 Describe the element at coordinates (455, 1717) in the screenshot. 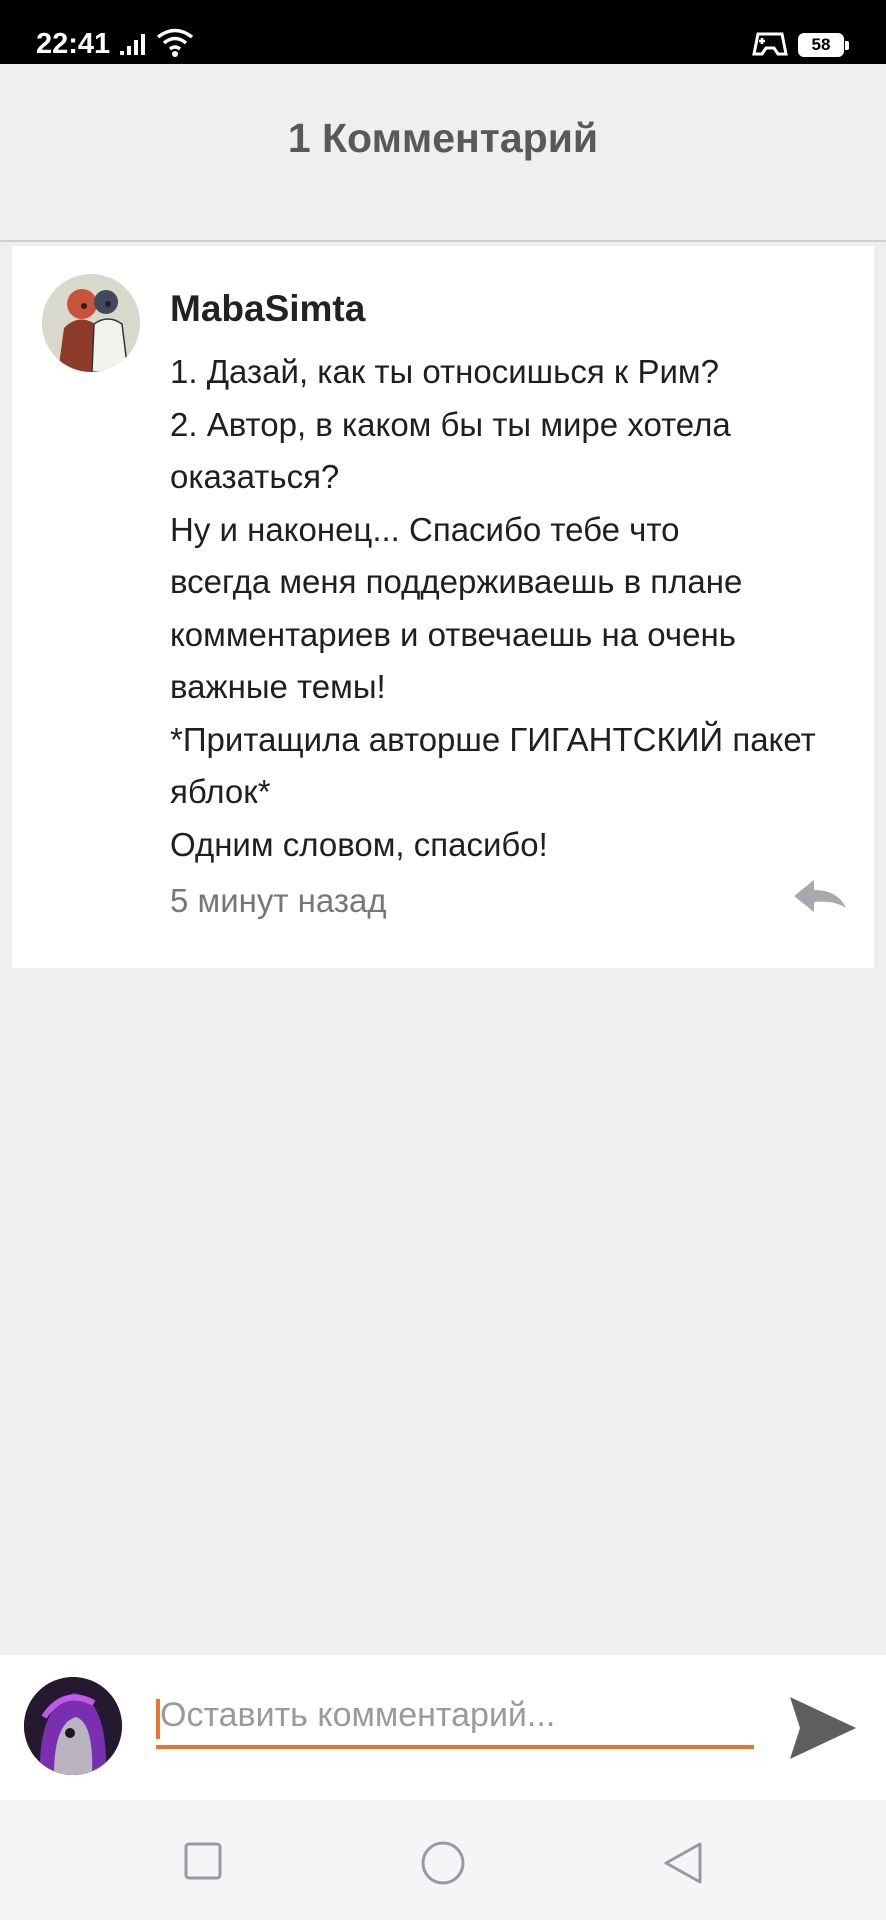

I see `comment-input` at that location.